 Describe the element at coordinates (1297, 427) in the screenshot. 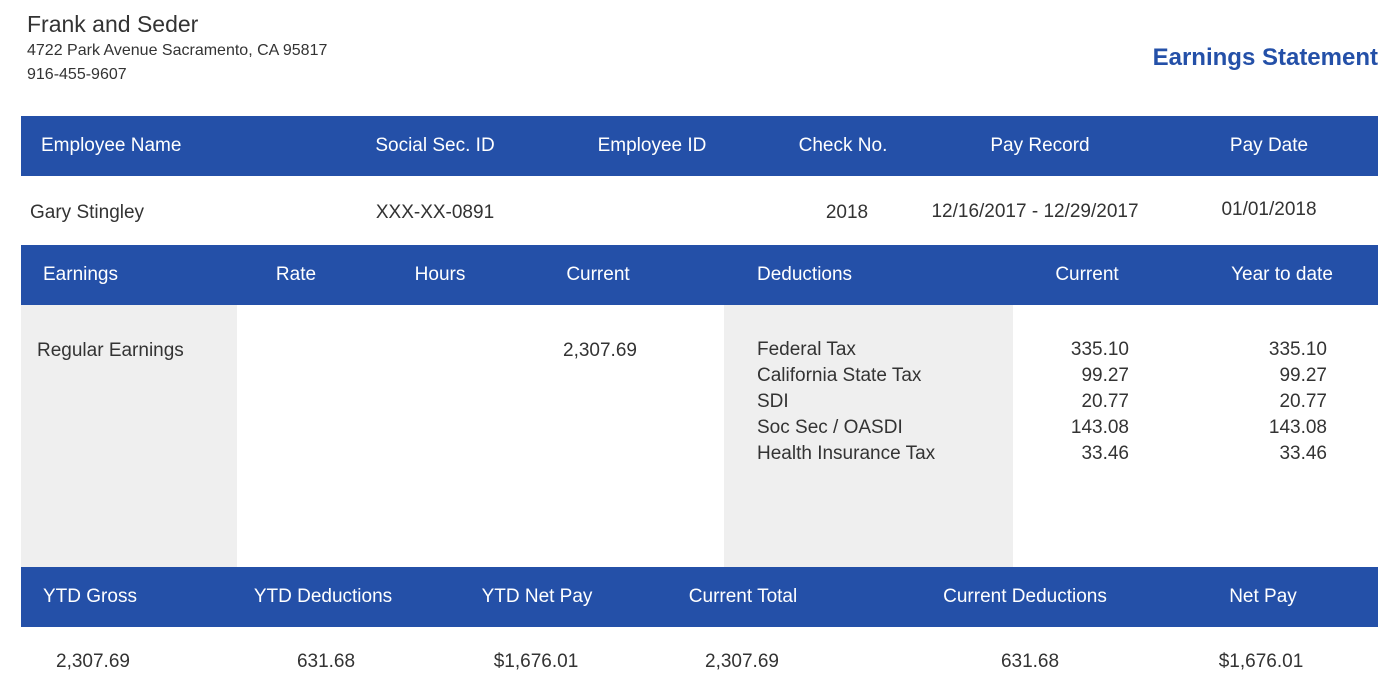

I see `deduction-ytd: 143.08` at that location.